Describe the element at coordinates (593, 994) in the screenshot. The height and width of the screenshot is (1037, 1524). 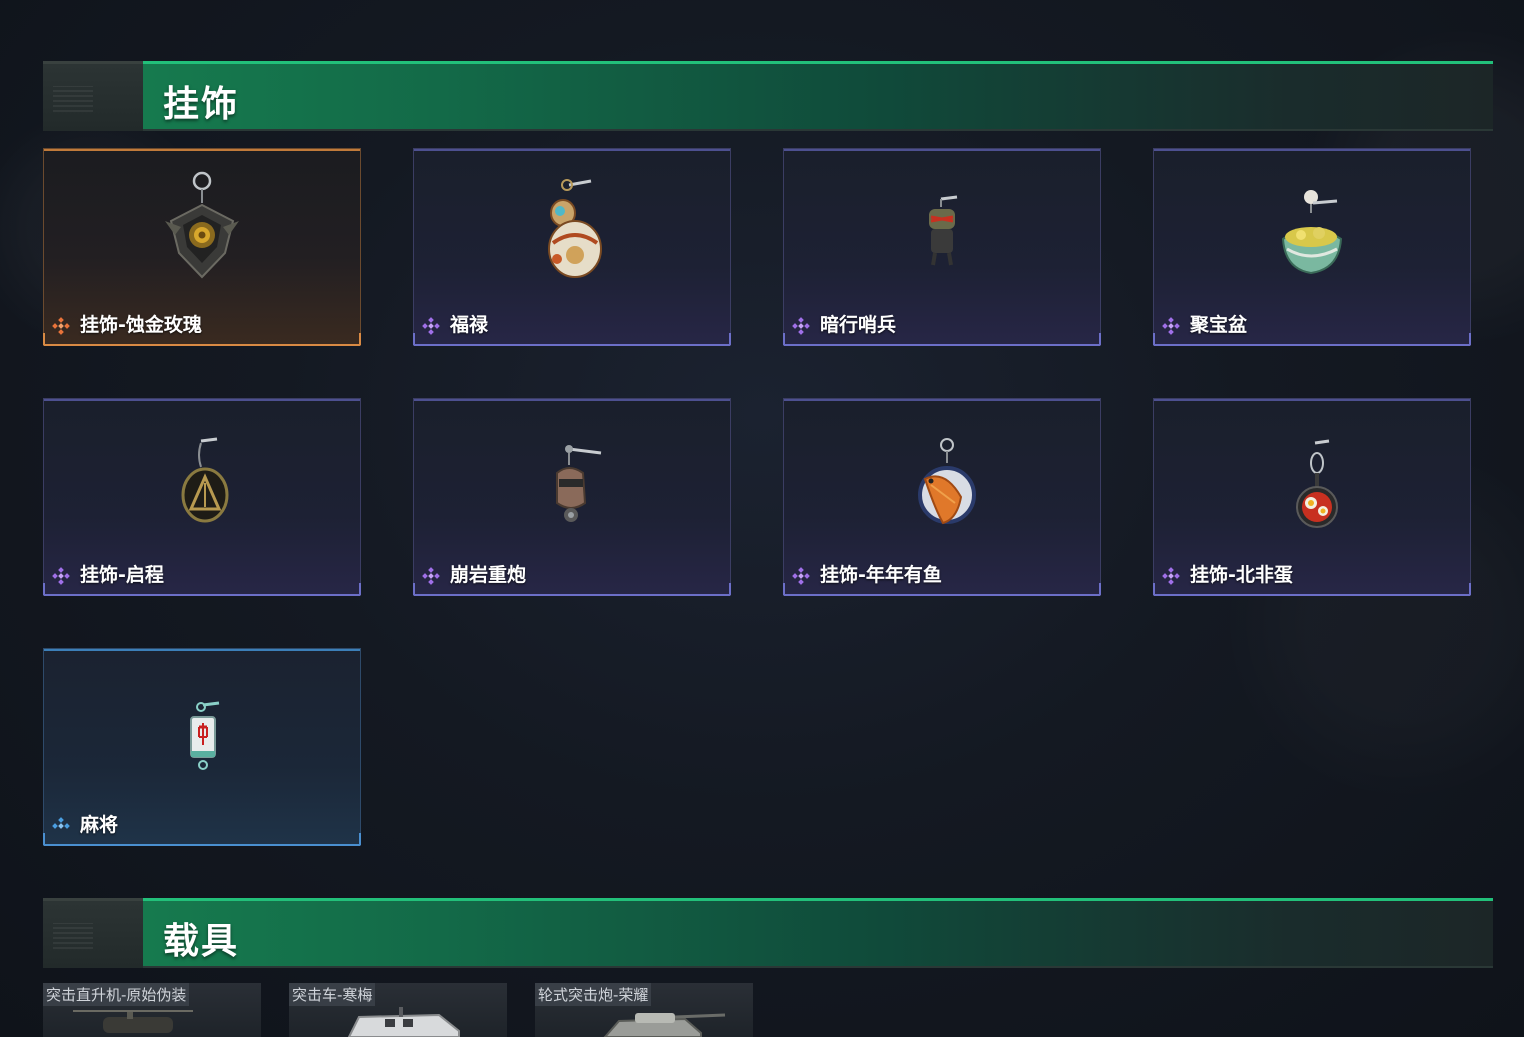
I see `vehicle-name: 轮式突击炮-荣耀` at that location.